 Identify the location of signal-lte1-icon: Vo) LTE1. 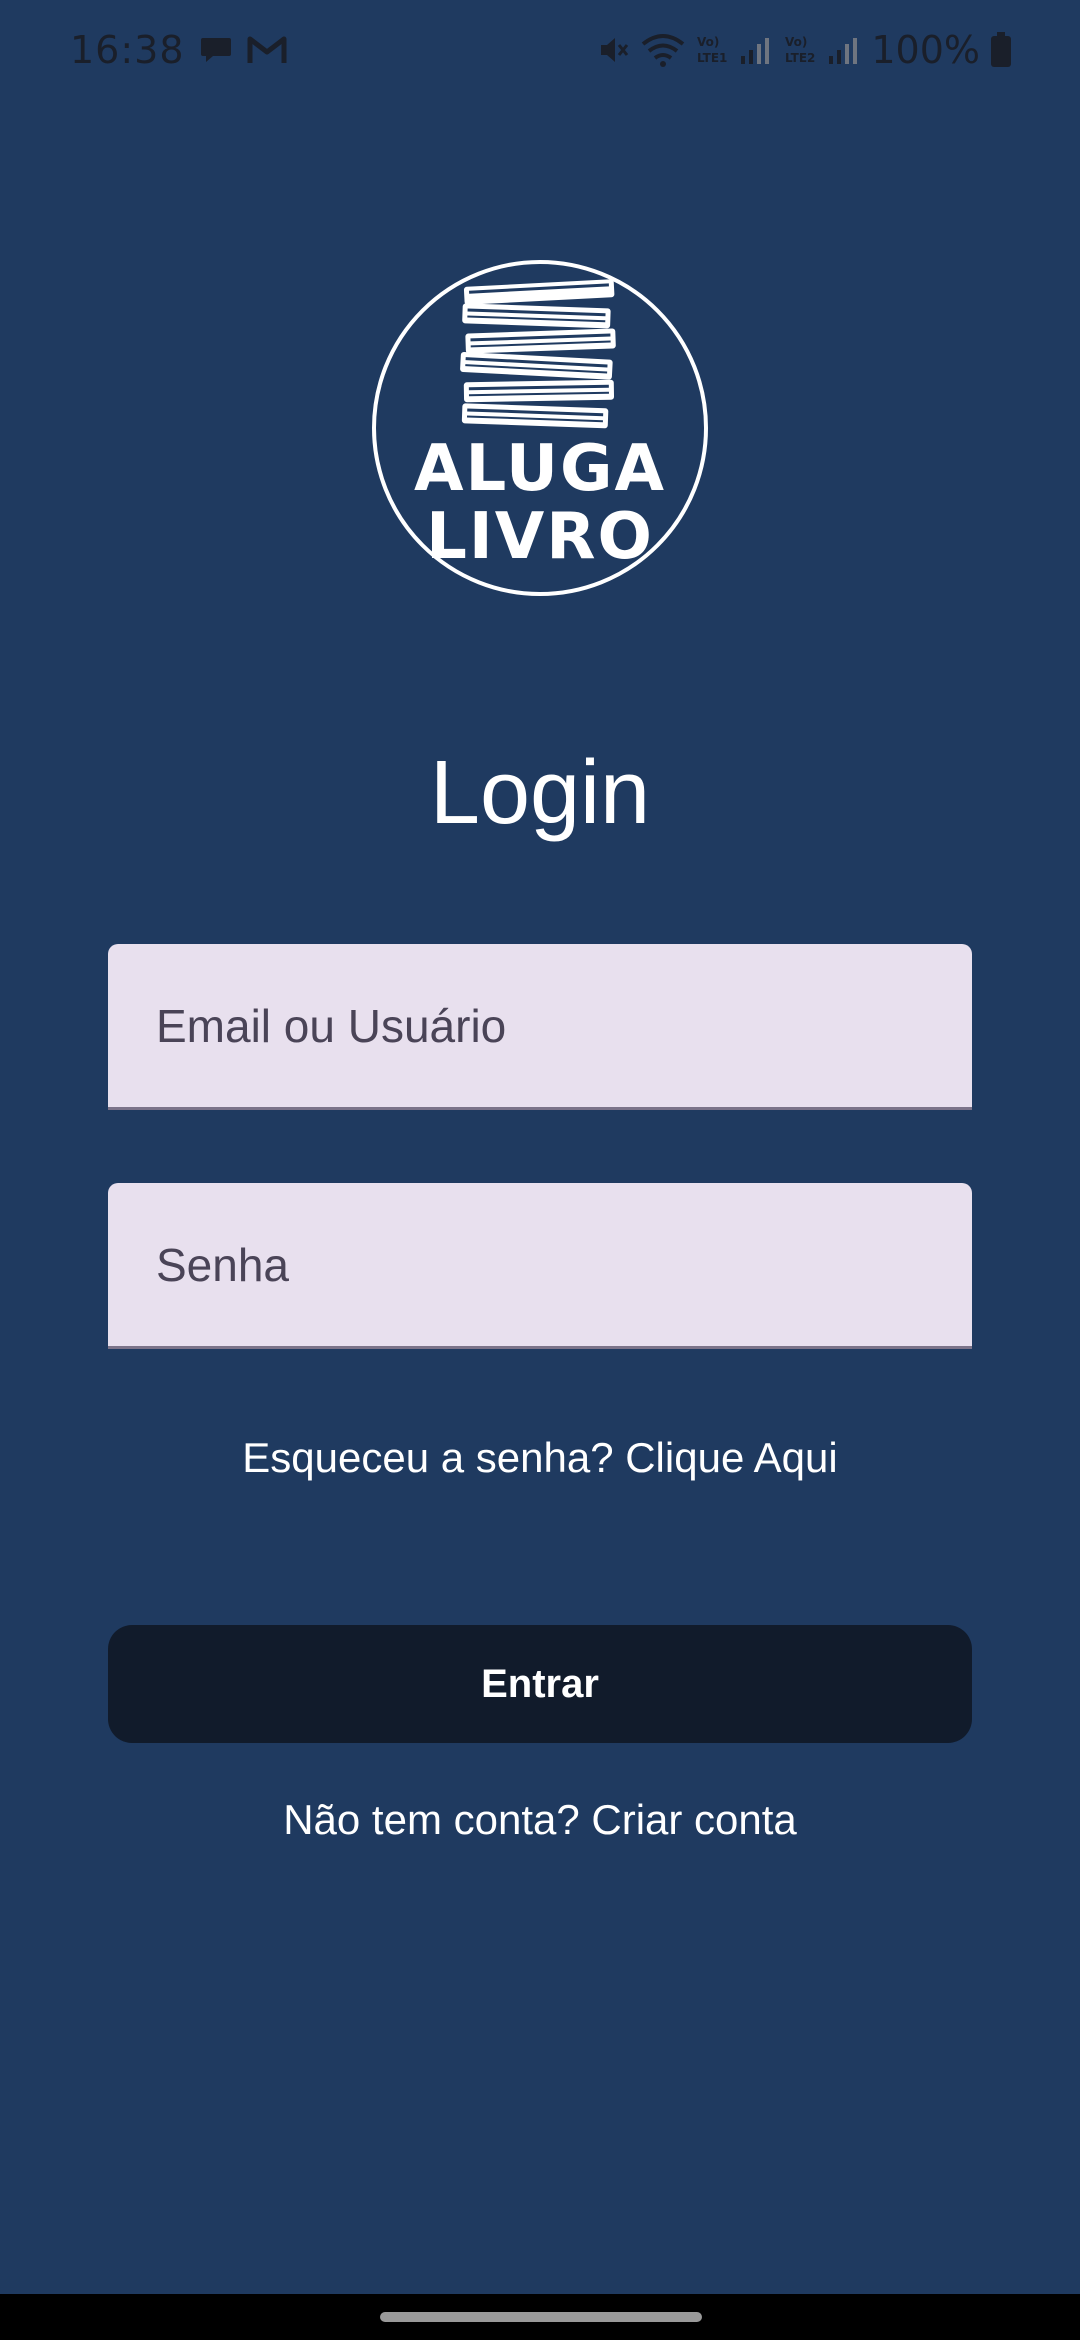
(734, 50).